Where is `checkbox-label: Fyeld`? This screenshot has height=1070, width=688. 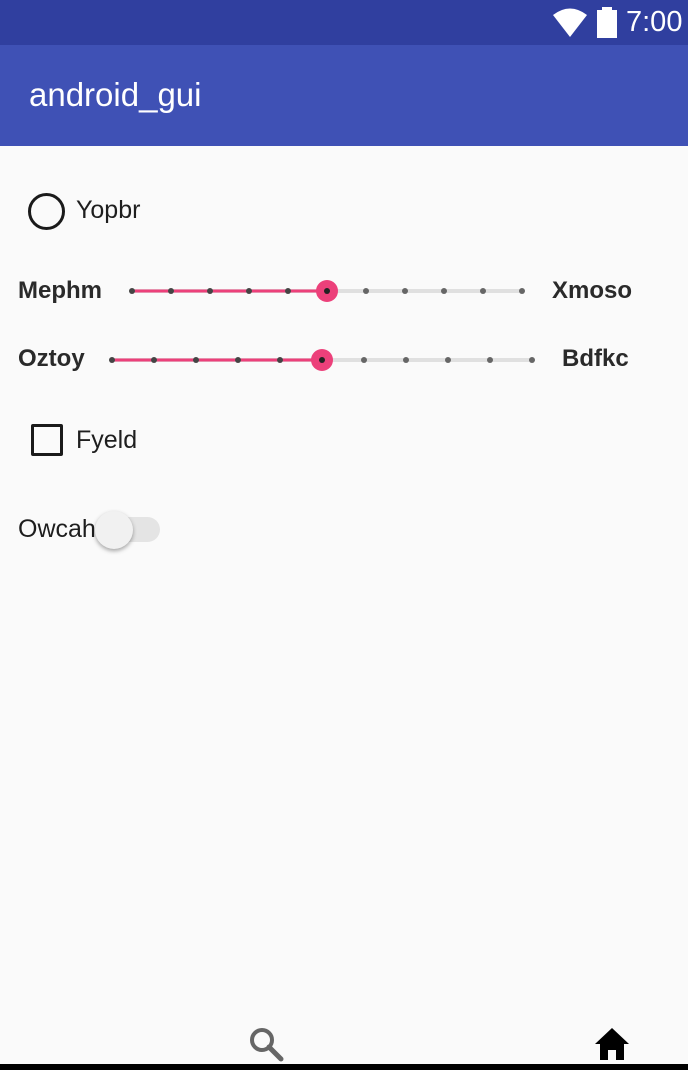
checkbox-label: Fyeld is located at coordinates (107, 440).